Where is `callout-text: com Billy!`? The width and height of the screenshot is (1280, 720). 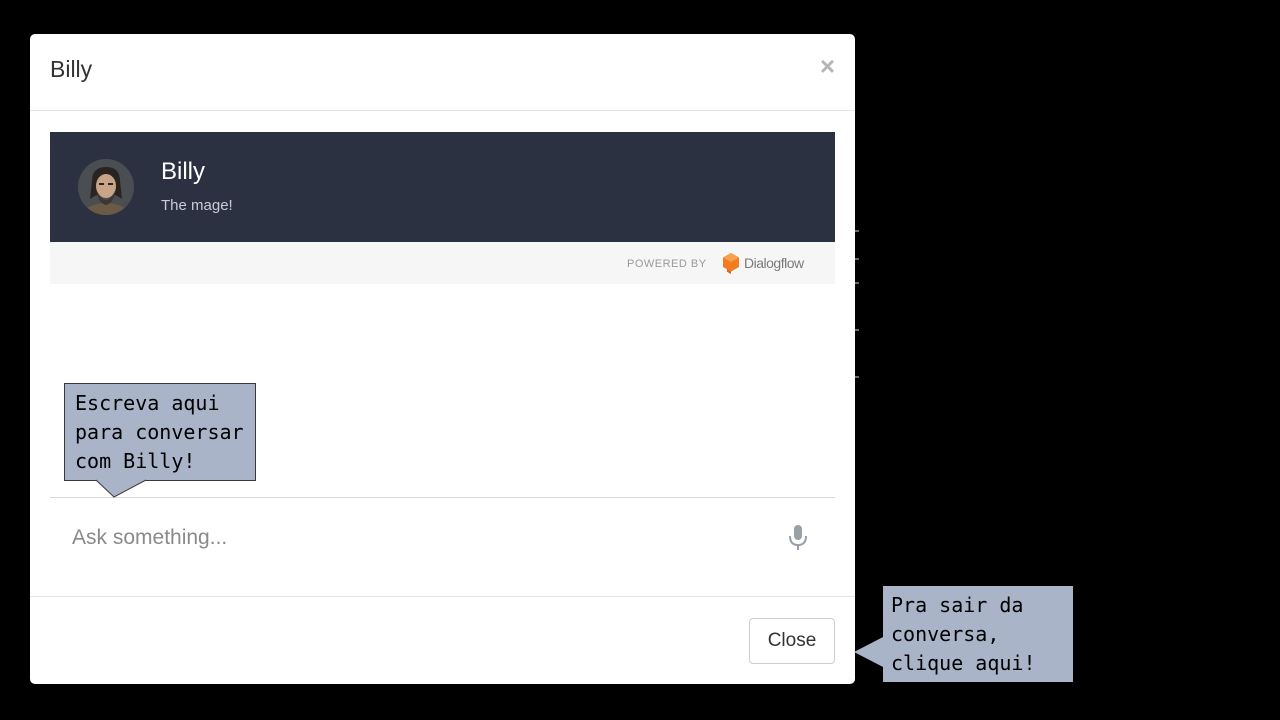
callout-text: com Billy! is located at coordinates (135, 461).